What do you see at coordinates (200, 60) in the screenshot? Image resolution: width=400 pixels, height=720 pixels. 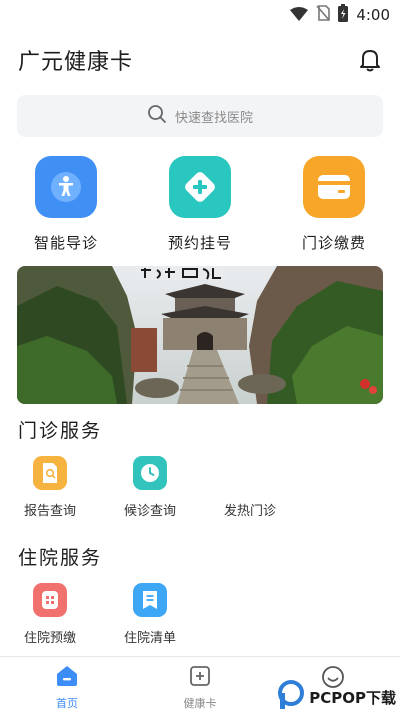 I see `header: 广元健康卡` at bounding box center [200, 60].